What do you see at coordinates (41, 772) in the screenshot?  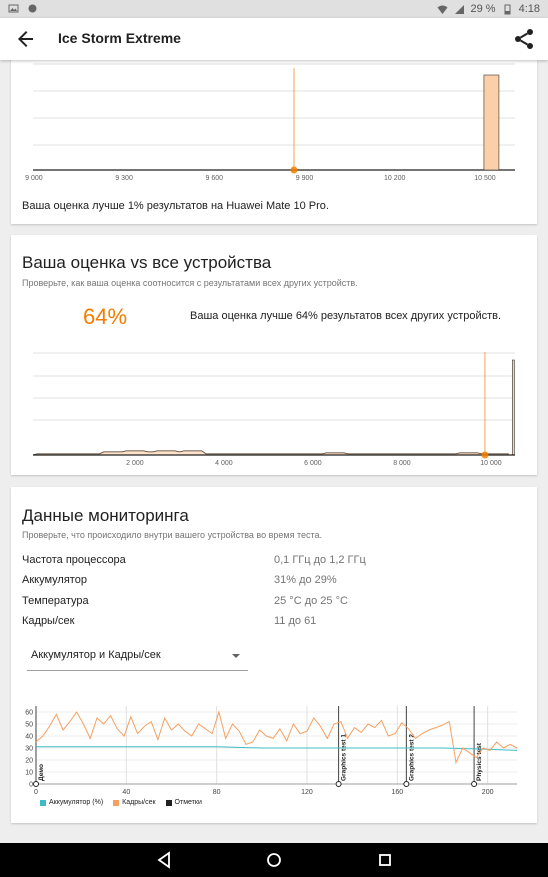 I see `marker-label: Демо` at bounding box center [41, 772].